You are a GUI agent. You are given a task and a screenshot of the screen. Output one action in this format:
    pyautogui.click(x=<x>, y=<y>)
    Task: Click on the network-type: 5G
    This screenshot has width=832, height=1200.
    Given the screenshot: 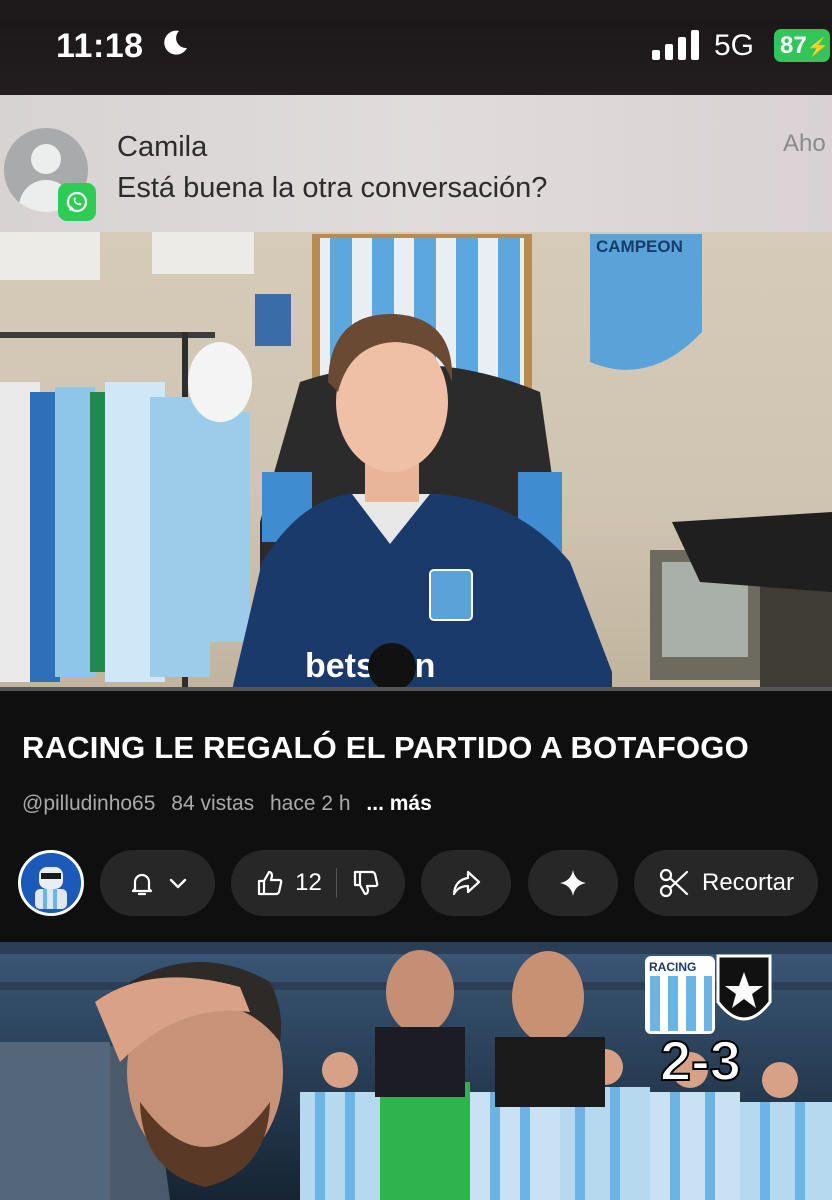 What is the action you would take?
    pyautogui.click(x=734, y=45)
    